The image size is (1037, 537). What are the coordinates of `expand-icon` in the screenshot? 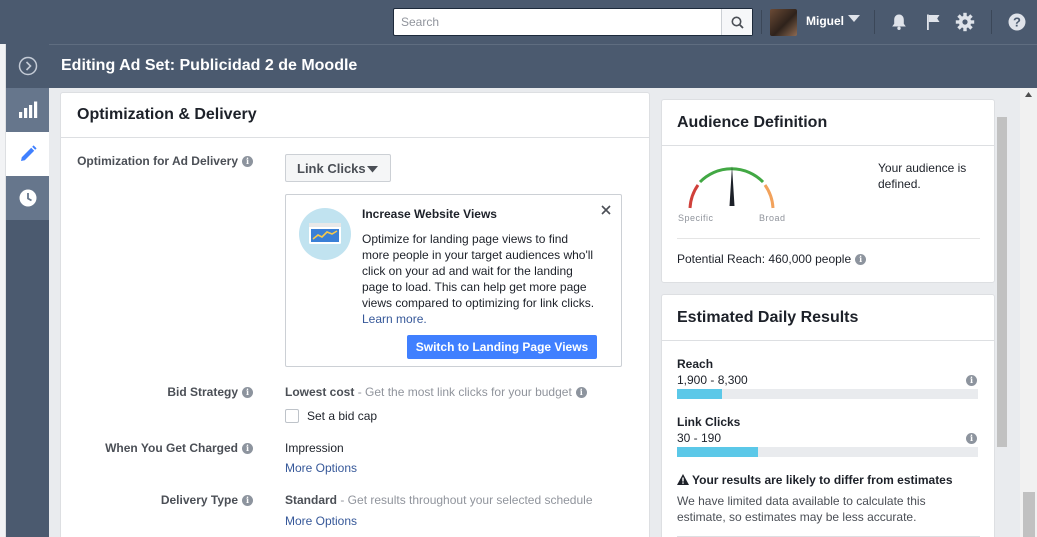 It's located at (27, 66).